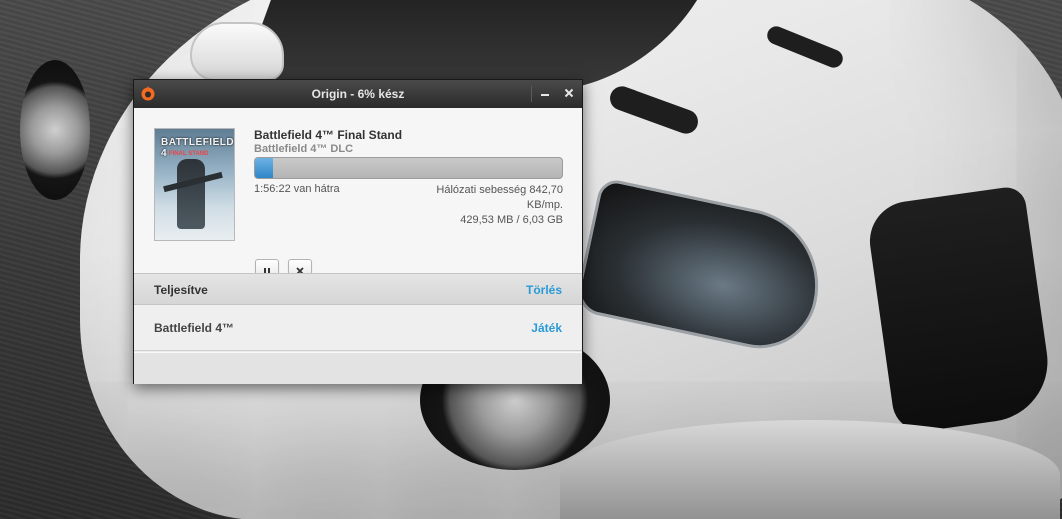  What do you see at coordinates (544, 290) in the screenshot?
I see `clear-completed-link: Törlés` at bounding box center [544, 290].